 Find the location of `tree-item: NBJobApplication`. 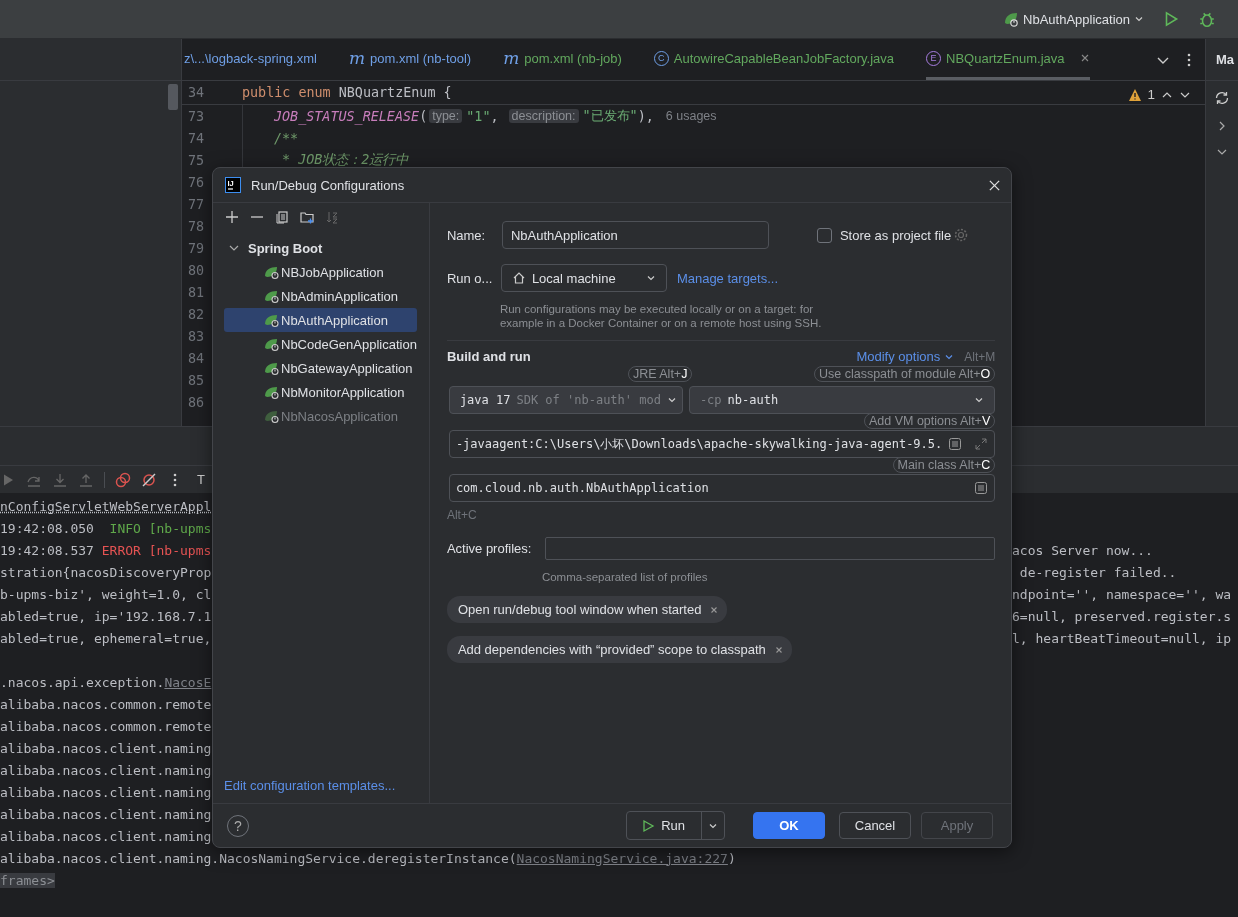

tree-item: NBJobApplication is located at coordinates (320, 272).